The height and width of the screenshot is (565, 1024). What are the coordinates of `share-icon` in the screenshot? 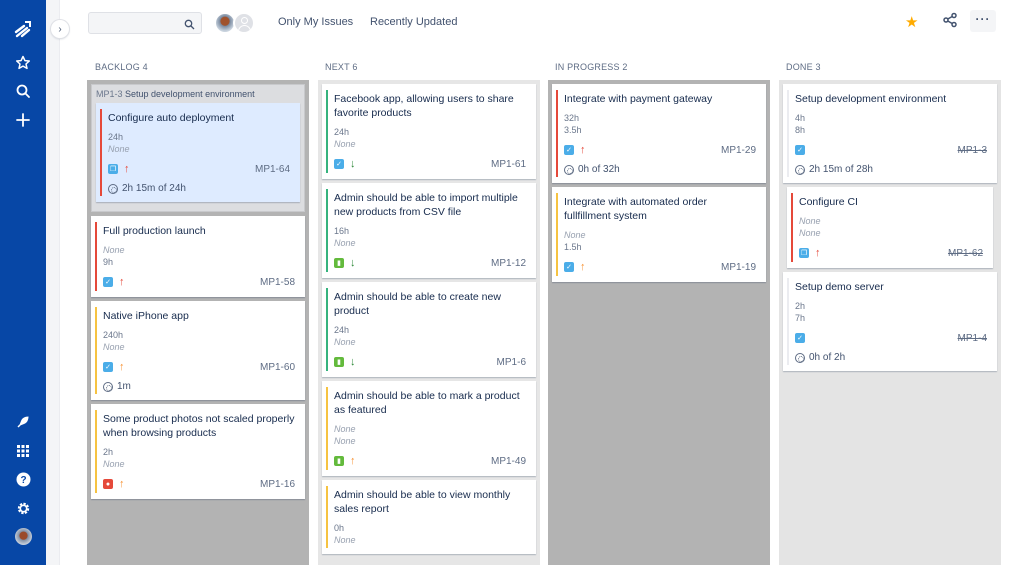 It's located at (950, 22).